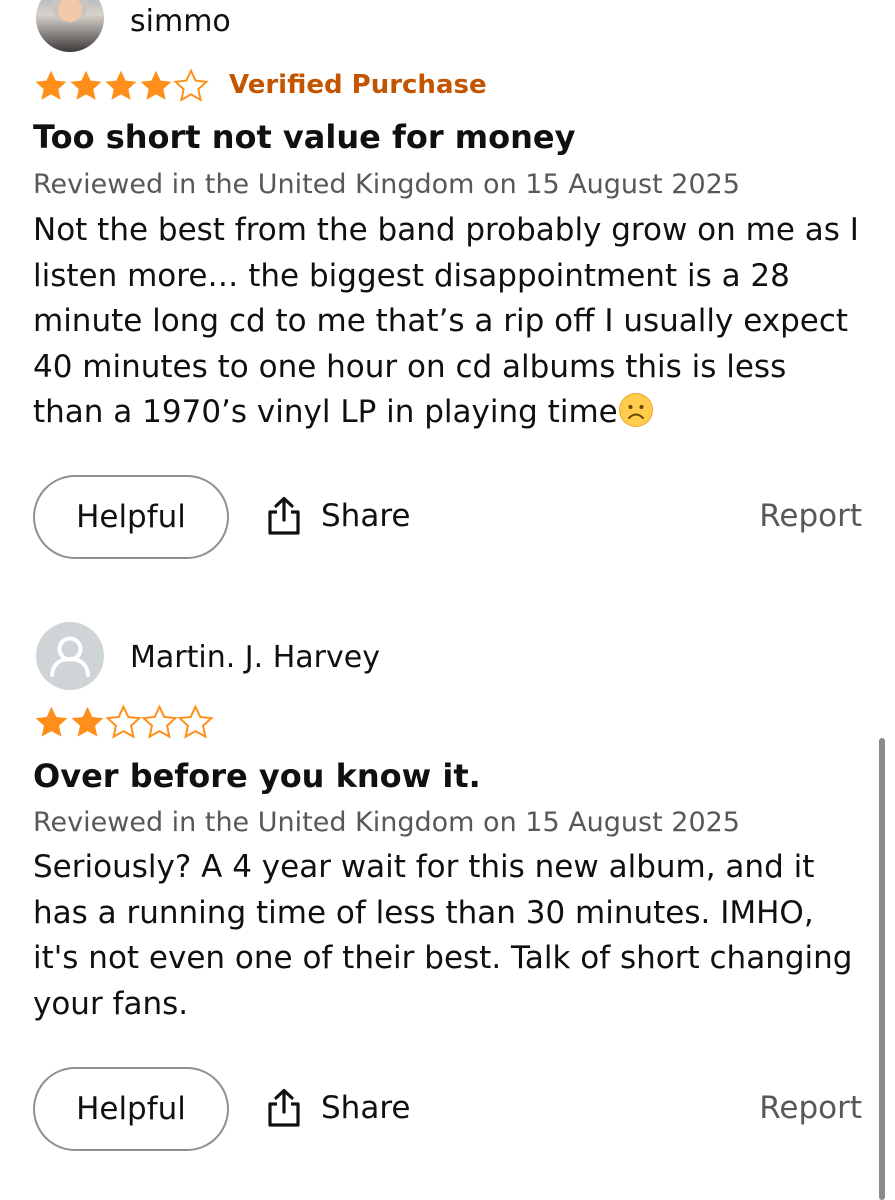 The height and width of the screenshot is (1200, 895). What do you see at coordinates (882, 969) in the screenshot?
I see `scrollbar` at bounding box center [882, 969].